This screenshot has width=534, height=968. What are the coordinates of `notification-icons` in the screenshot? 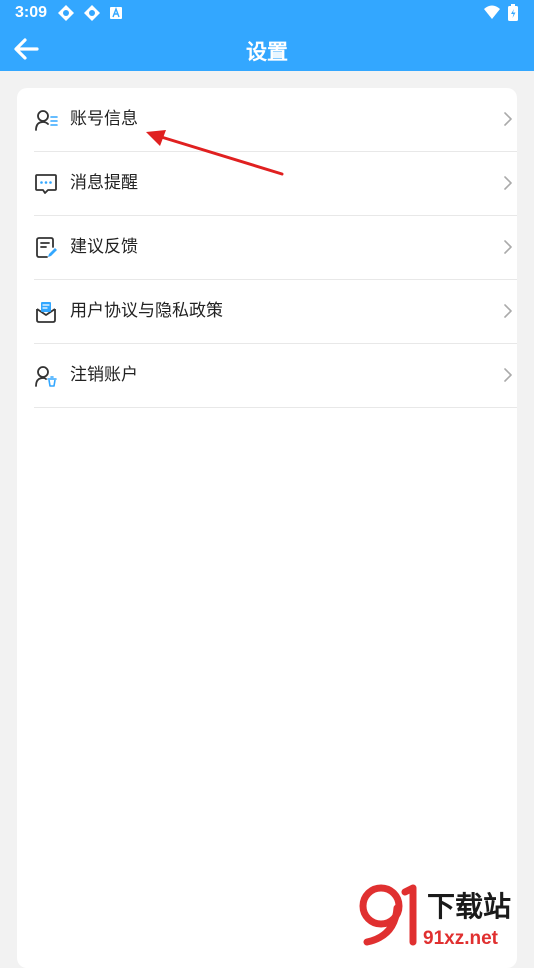 It's located at (90, 13).